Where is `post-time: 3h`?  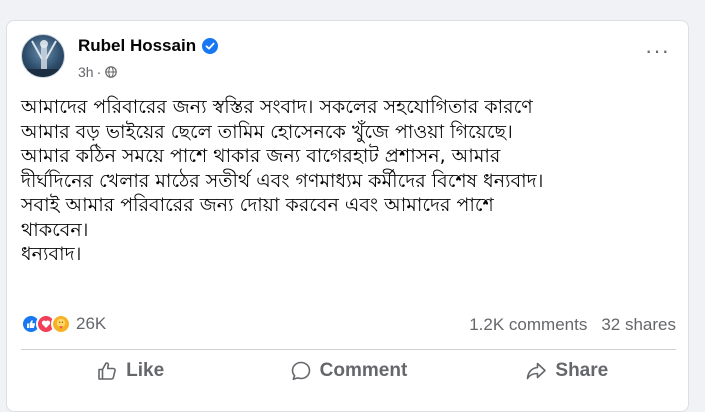
post-time: 3h is located at coordinates (86, 72).